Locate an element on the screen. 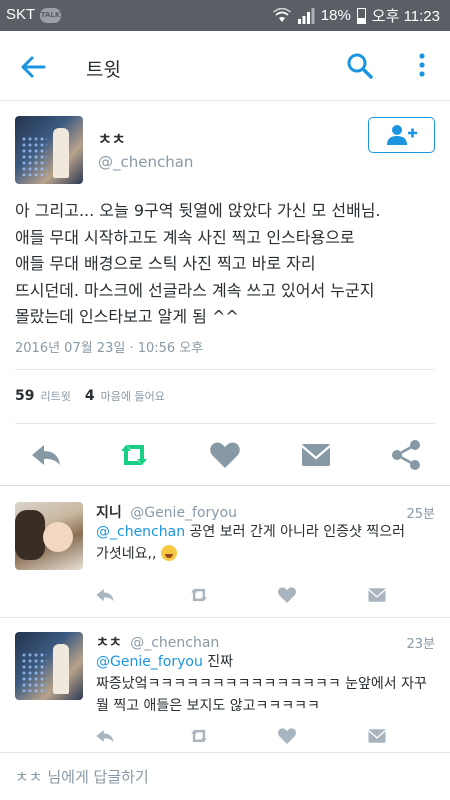 The height and width of the screenshot is (800, 450). follow-user-icon is located at coordinates (402, 135).